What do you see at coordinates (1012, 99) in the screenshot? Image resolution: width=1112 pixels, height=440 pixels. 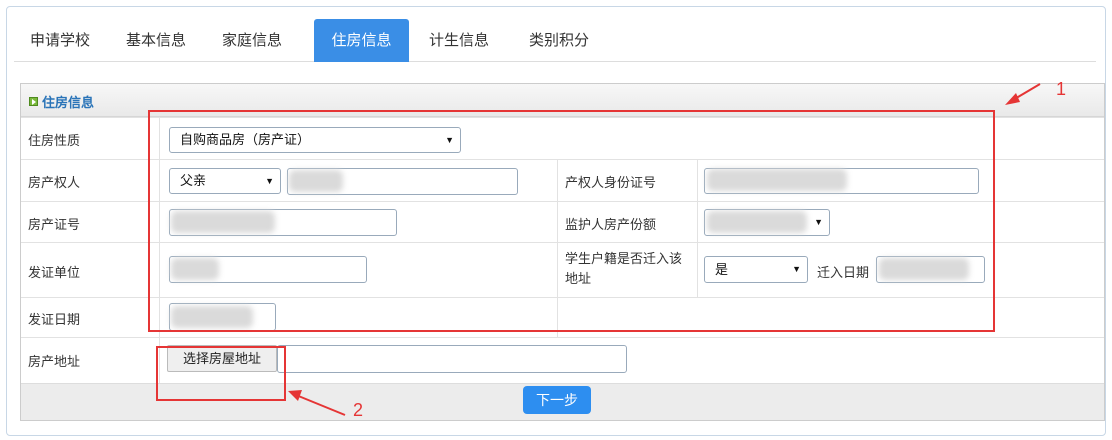 I see `arrow-1-head` at bounding box center [1012, 99].